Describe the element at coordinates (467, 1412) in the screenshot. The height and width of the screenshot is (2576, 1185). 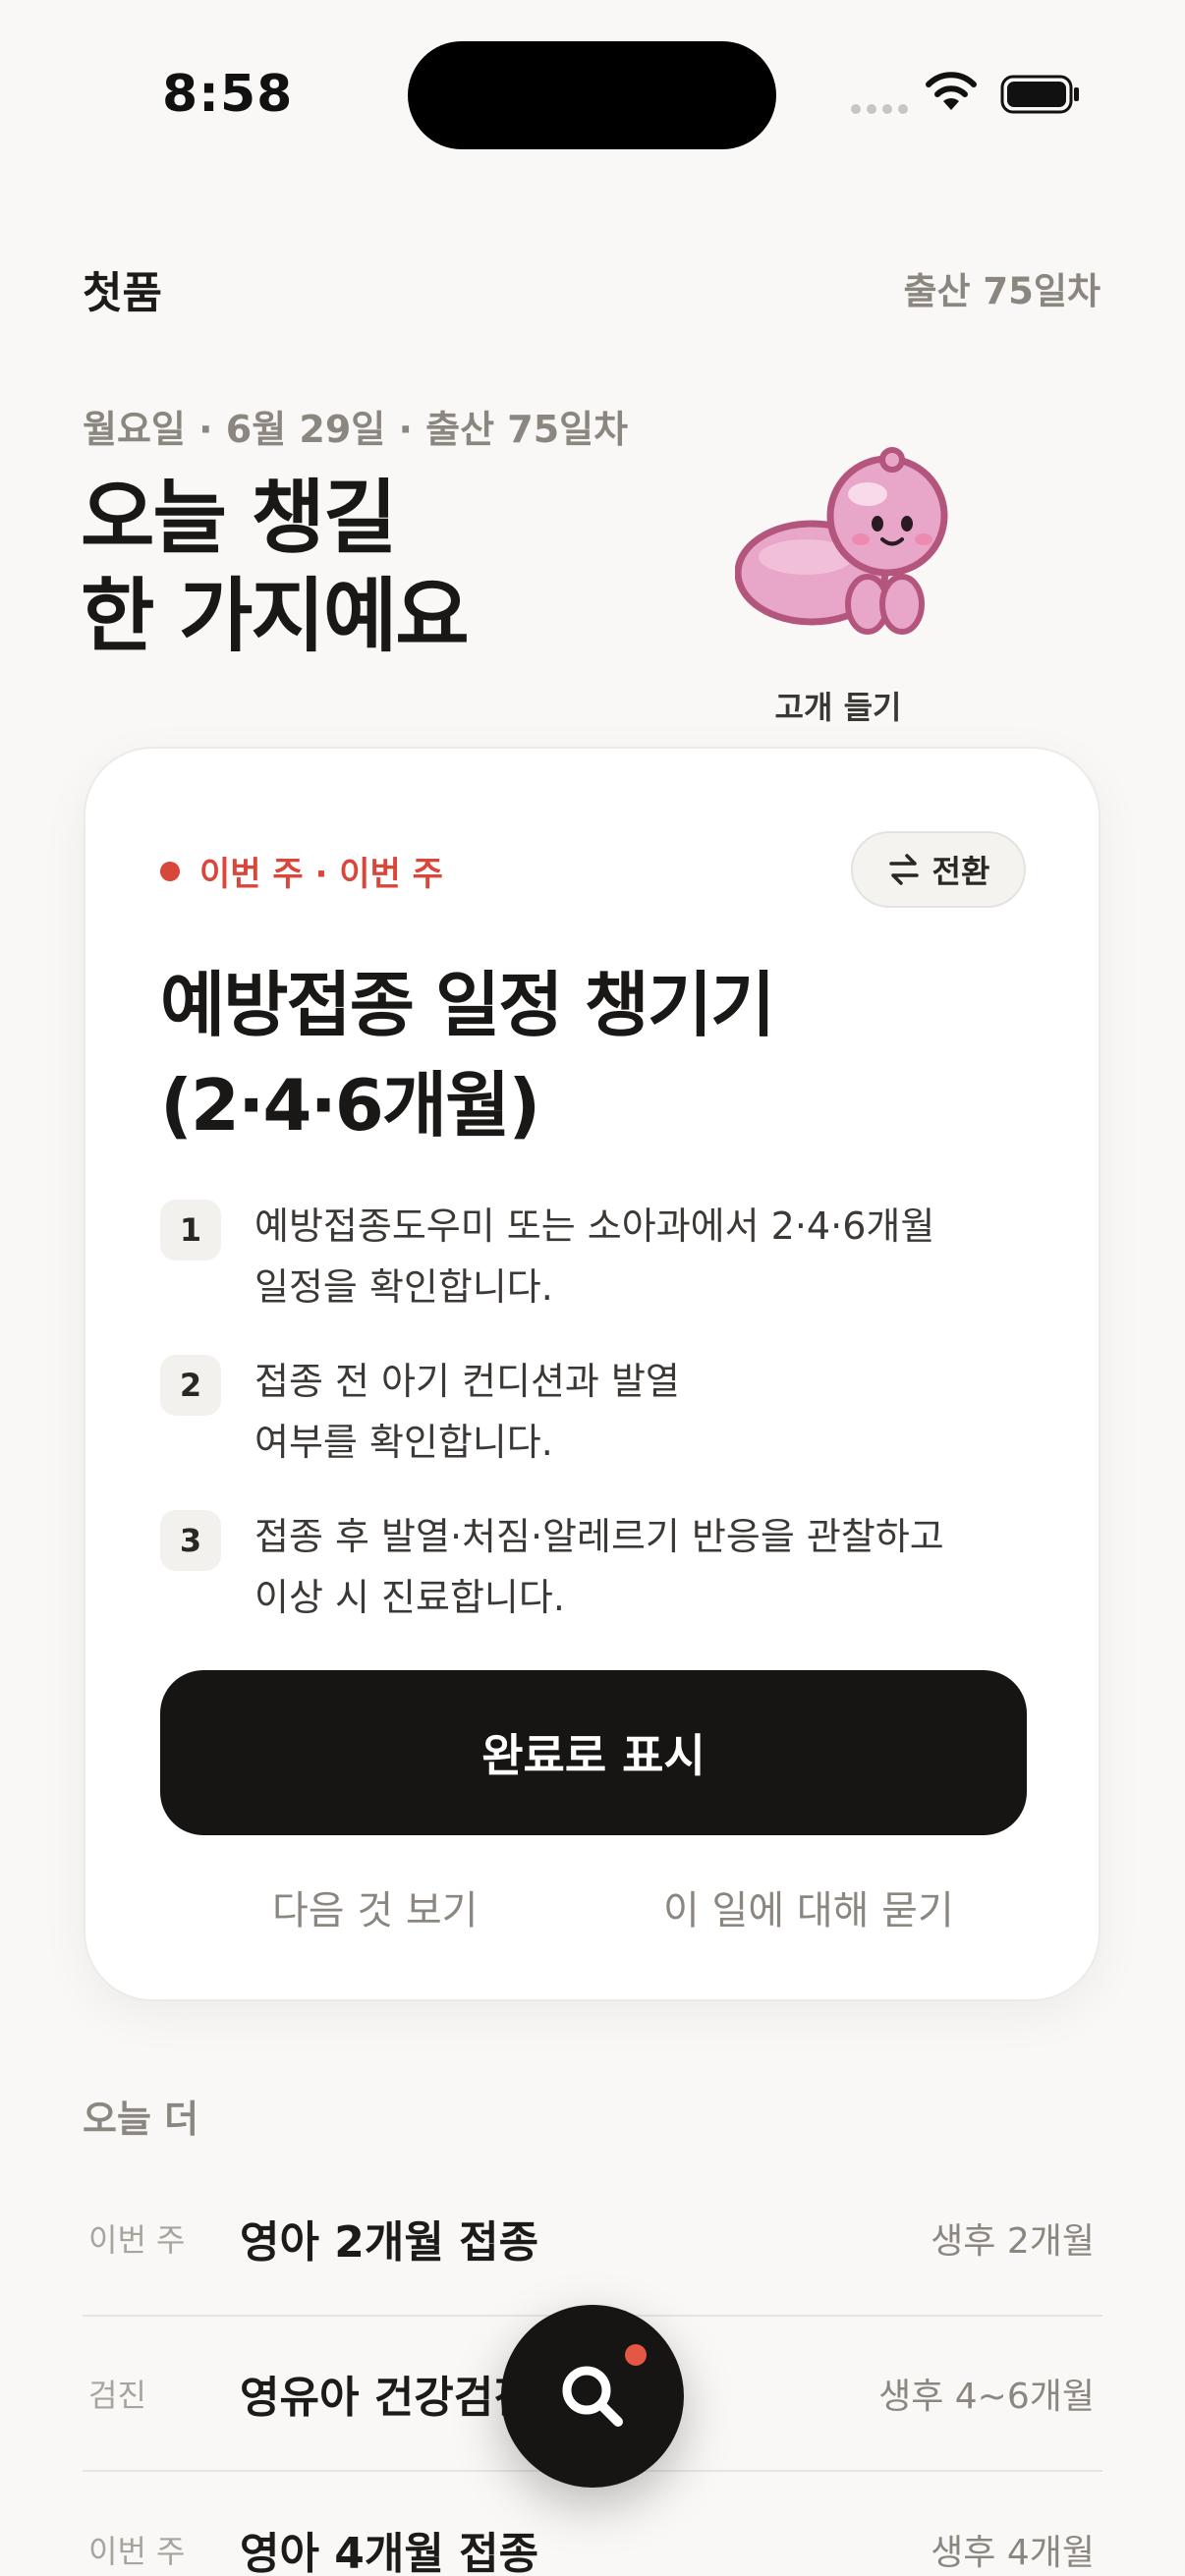
I see `step-text: 접종 전 아기 컨디션과 발열 여부를 확인합니다.` at that location.